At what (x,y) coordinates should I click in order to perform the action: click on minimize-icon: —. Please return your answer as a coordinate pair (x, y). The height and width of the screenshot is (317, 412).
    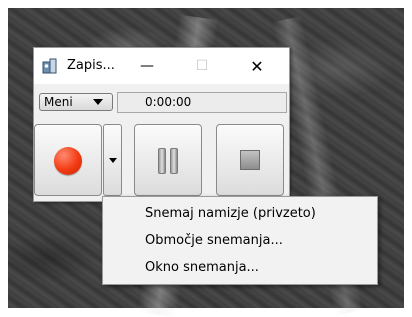
    Looking at the image, I should click on (147, 66).